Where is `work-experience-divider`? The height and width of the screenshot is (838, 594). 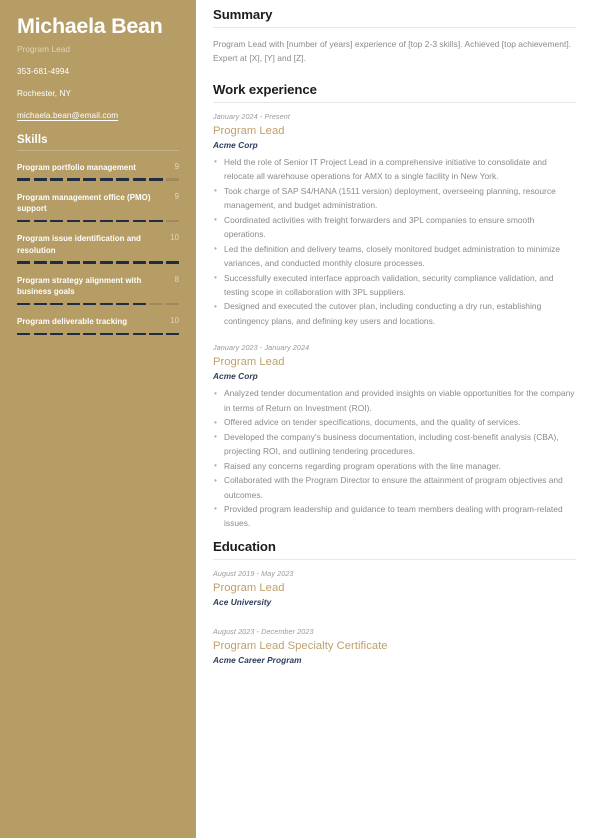 work-experience-divider is located at coordinates (394, 102).